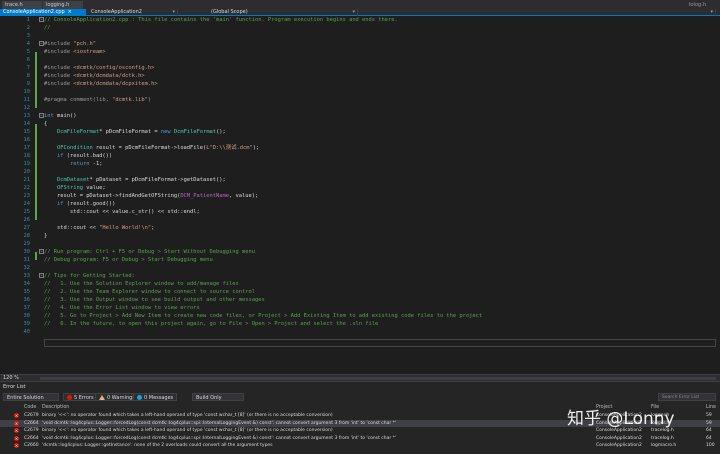 This screenshot has height=454, width=720. Describe the element at coordinates (360, 116) in the screenshot. I see `code-line: 13− int main()` at that location.